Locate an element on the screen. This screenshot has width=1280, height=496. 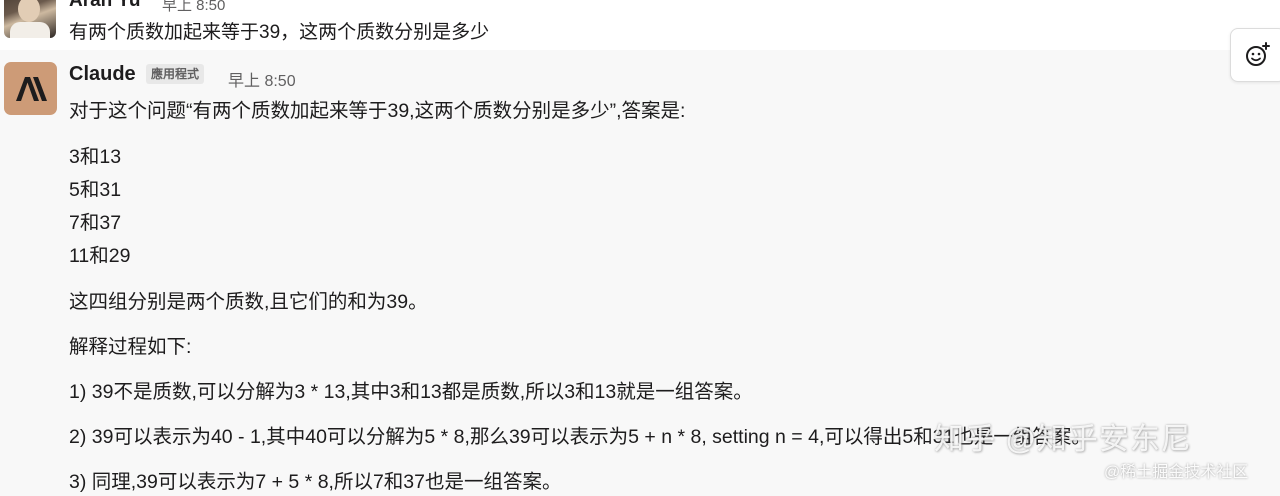
zhihu-watermark: 知乎 @知乎安东尼 is located at coordinates (1063, 439).